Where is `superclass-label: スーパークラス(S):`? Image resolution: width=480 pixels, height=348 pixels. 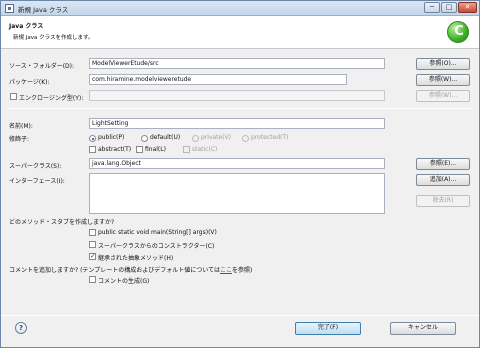 superclass-label: スーパークラス(S): is located at coordinates (35, 166).